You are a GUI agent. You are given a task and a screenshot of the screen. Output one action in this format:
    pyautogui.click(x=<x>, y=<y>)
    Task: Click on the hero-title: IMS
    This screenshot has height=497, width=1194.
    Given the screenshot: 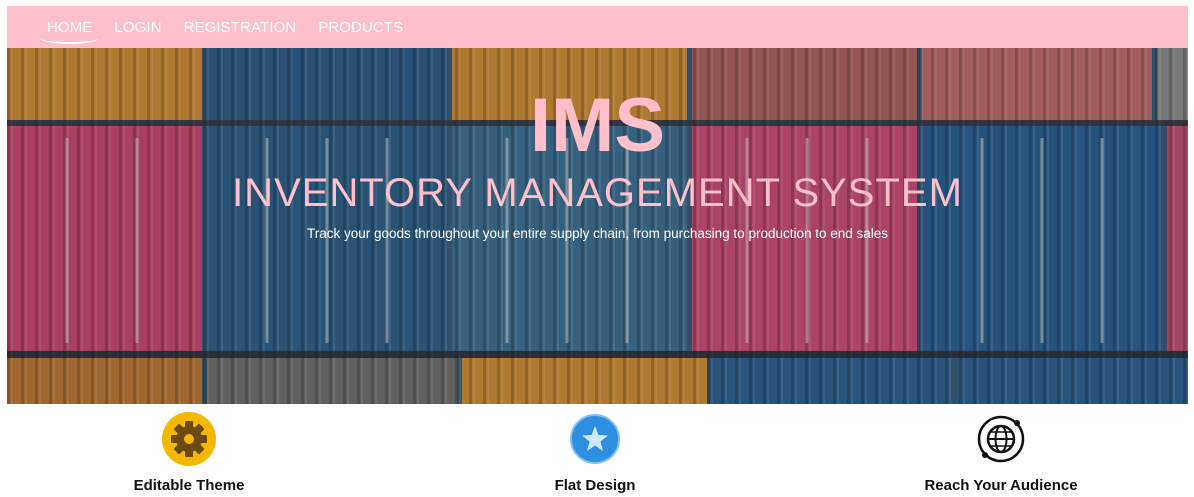 What is the action you would take?
    pyautogui.click(x=597, y=125)
    